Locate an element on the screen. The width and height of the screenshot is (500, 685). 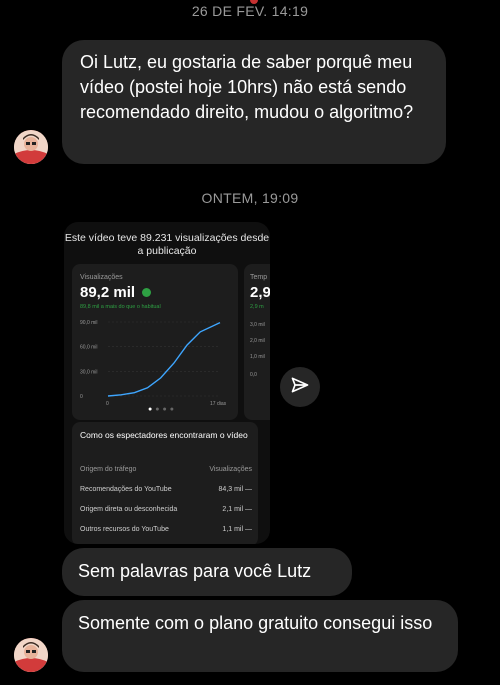
side-tick-1: 2,0 mil is located at coordinates (257, 341).